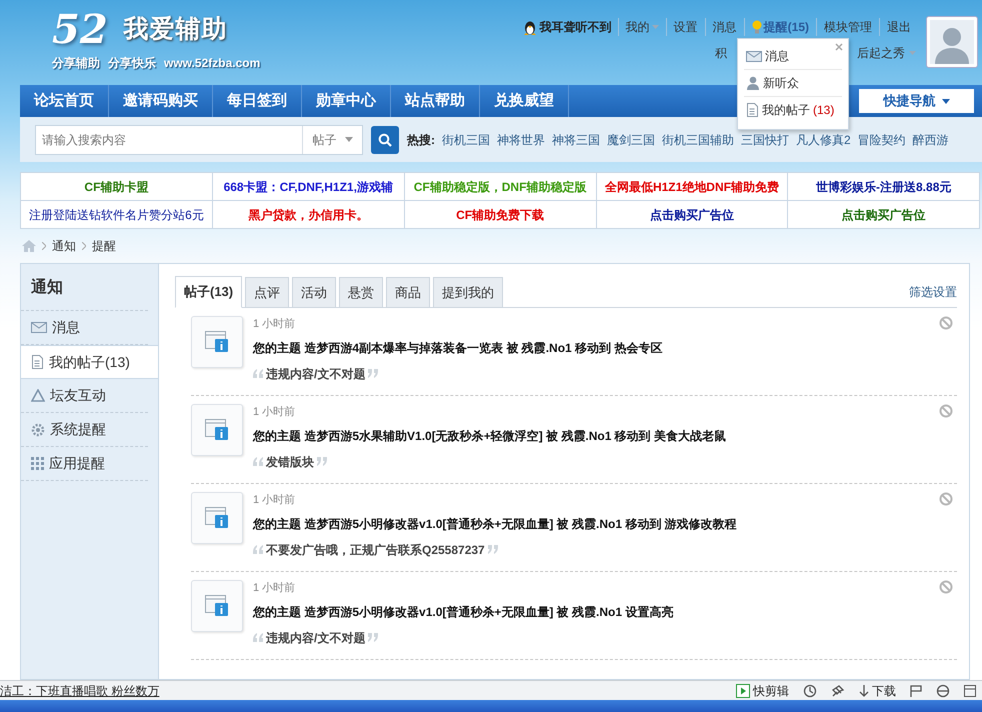  I want to click on hot-search-link: 街机三国辅助, so click(698, 139).